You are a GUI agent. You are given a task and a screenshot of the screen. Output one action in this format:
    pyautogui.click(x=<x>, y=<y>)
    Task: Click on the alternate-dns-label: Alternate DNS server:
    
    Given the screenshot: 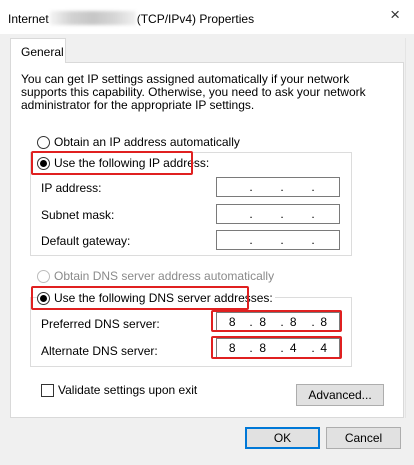 What is the action you would take?
    pyautogui.click(x=99, y=351)
    